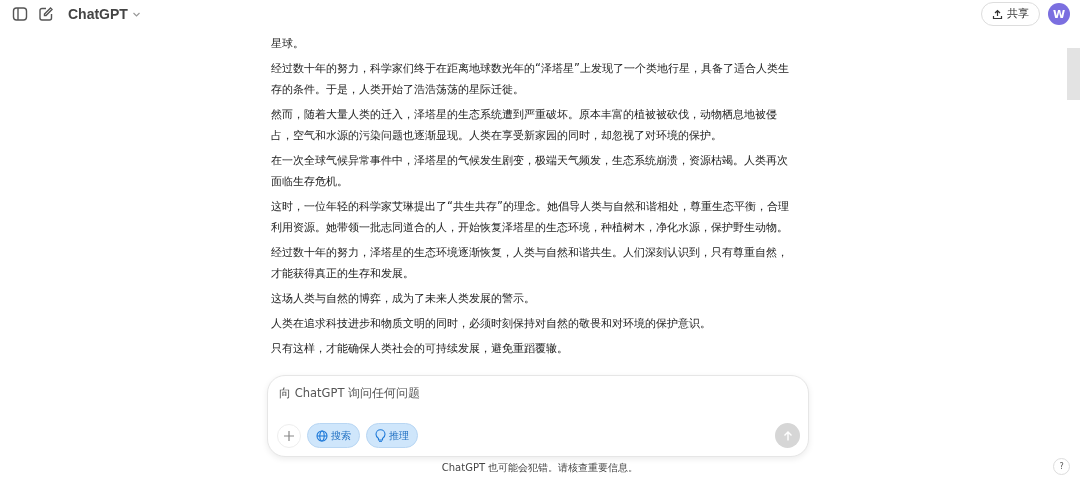  What do you see at coordinates (403, 298) in the screenshot?
I see `message-paragraph: 这场人类与自然的博弈，成为了未来人类发展的警示。` at bounding box center [403, 298].